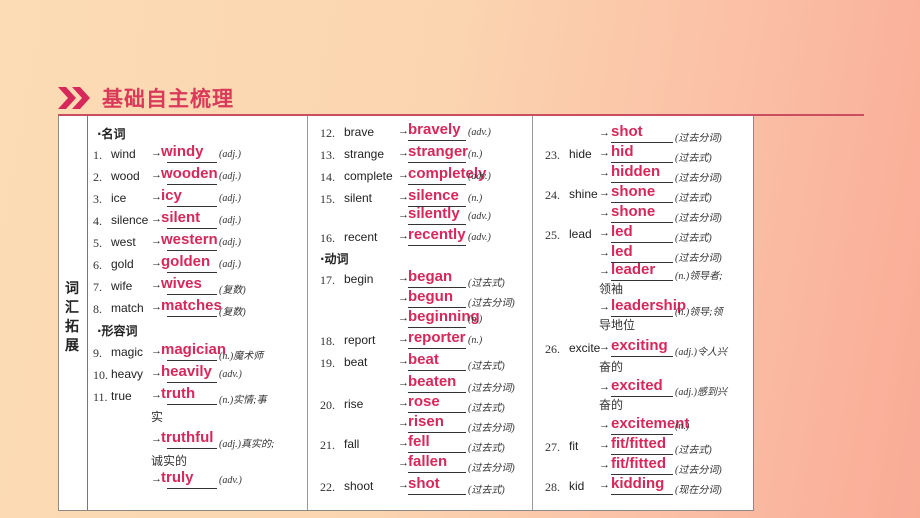  I want to click on answer-word: hid, so click(622, 151).